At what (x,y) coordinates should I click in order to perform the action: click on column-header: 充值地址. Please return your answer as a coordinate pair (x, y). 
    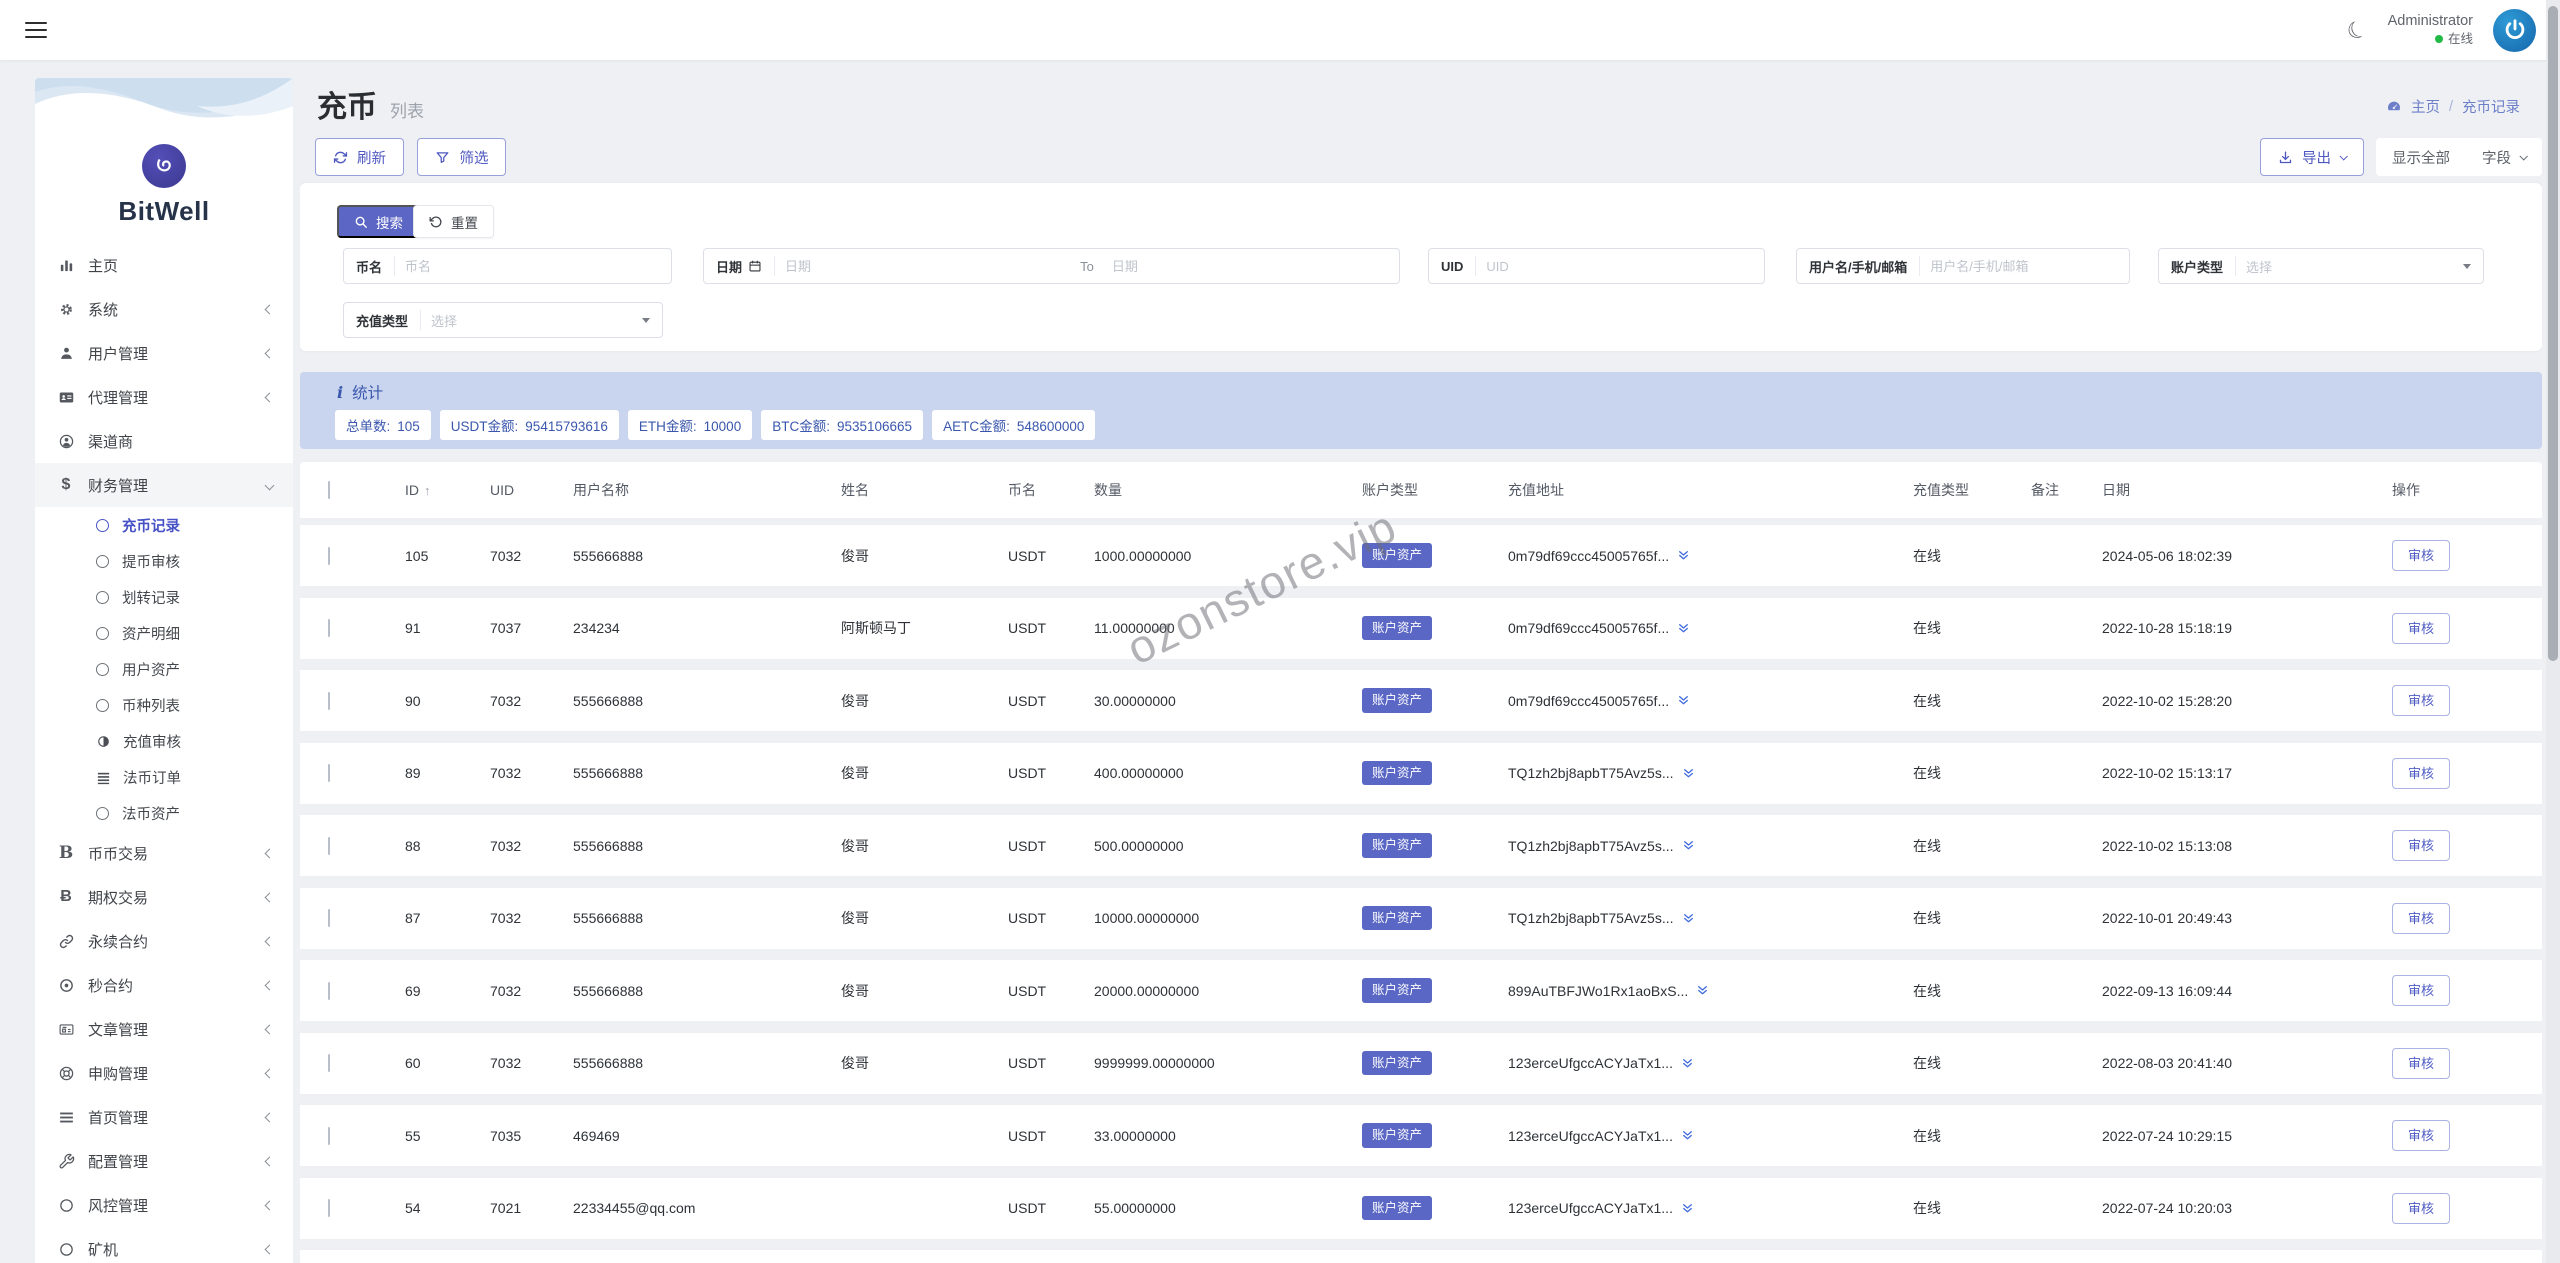
    Looking at the image, I should click on (1710, 490).